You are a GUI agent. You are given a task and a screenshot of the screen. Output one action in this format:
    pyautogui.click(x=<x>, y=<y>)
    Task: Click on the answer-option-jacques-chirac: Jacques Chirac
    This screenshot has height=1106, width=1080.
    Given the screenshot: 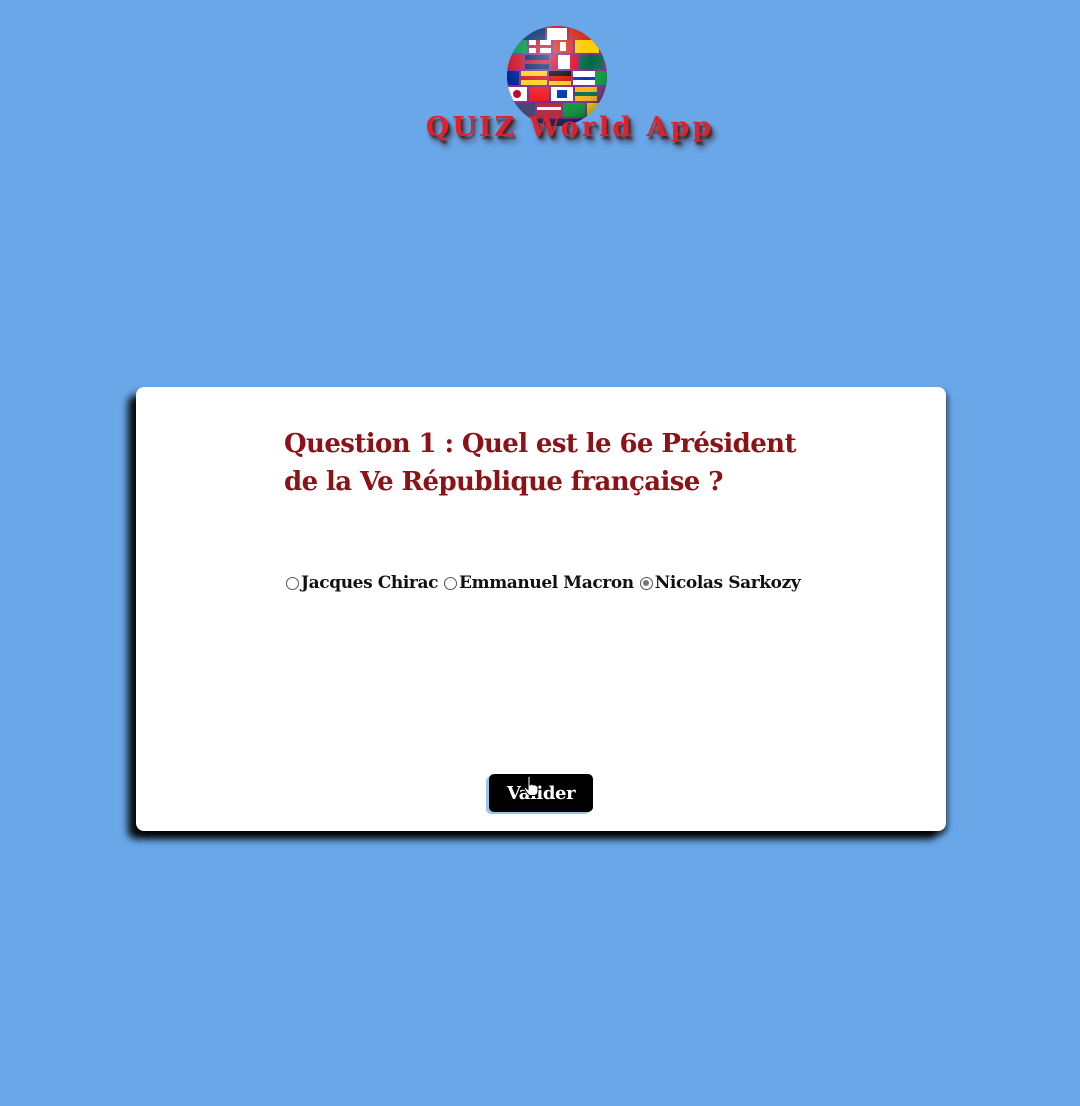 What is the action you would take?
    pyautogui.click(x=362, y=583)
    